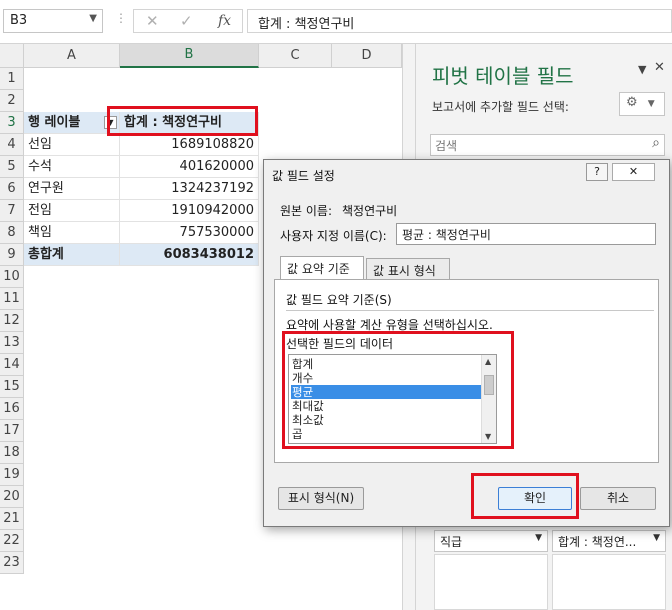 The height and width of the screenshot is (610, 672). I want to click on row-label-text: 행 레이블, so click(54, 122).